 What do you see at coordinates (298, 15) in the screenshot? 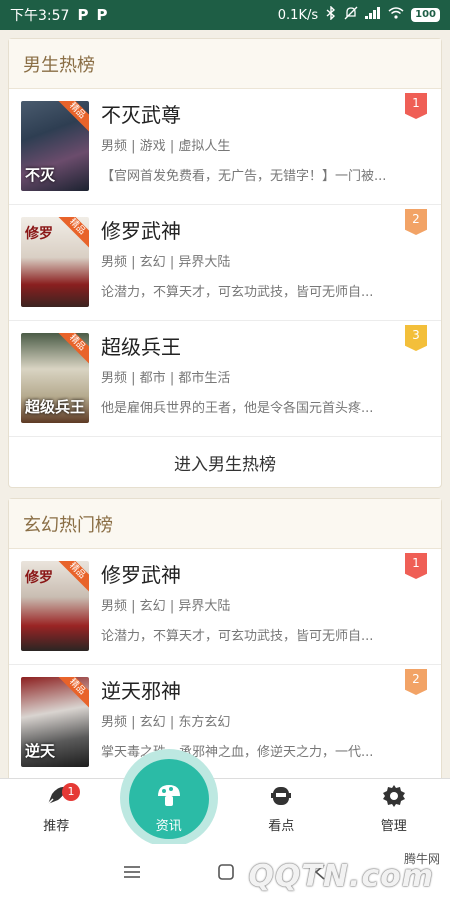
I see `network-speed: 0.1K/s` at bounding box center [298, 15].